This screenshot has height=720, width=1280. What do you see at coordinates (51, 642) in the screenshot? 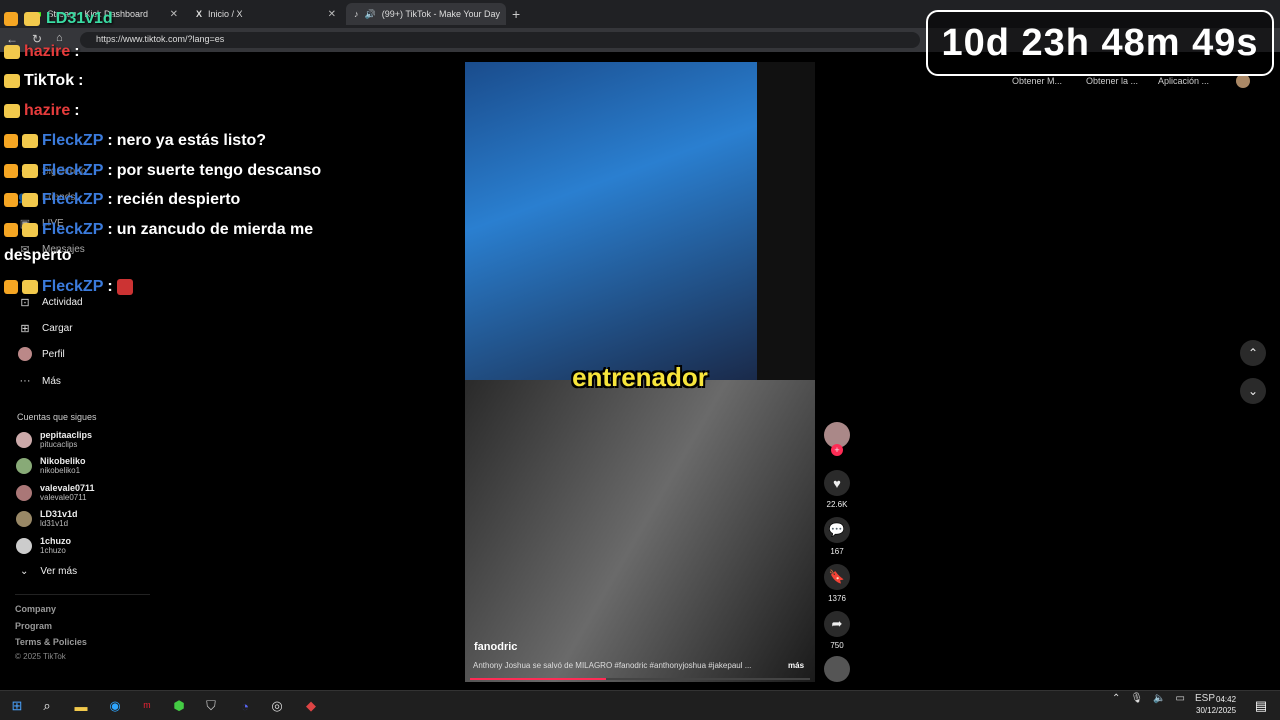
I see `footer-terms-link: Terms & Policies` at bounding box center [51, 642].